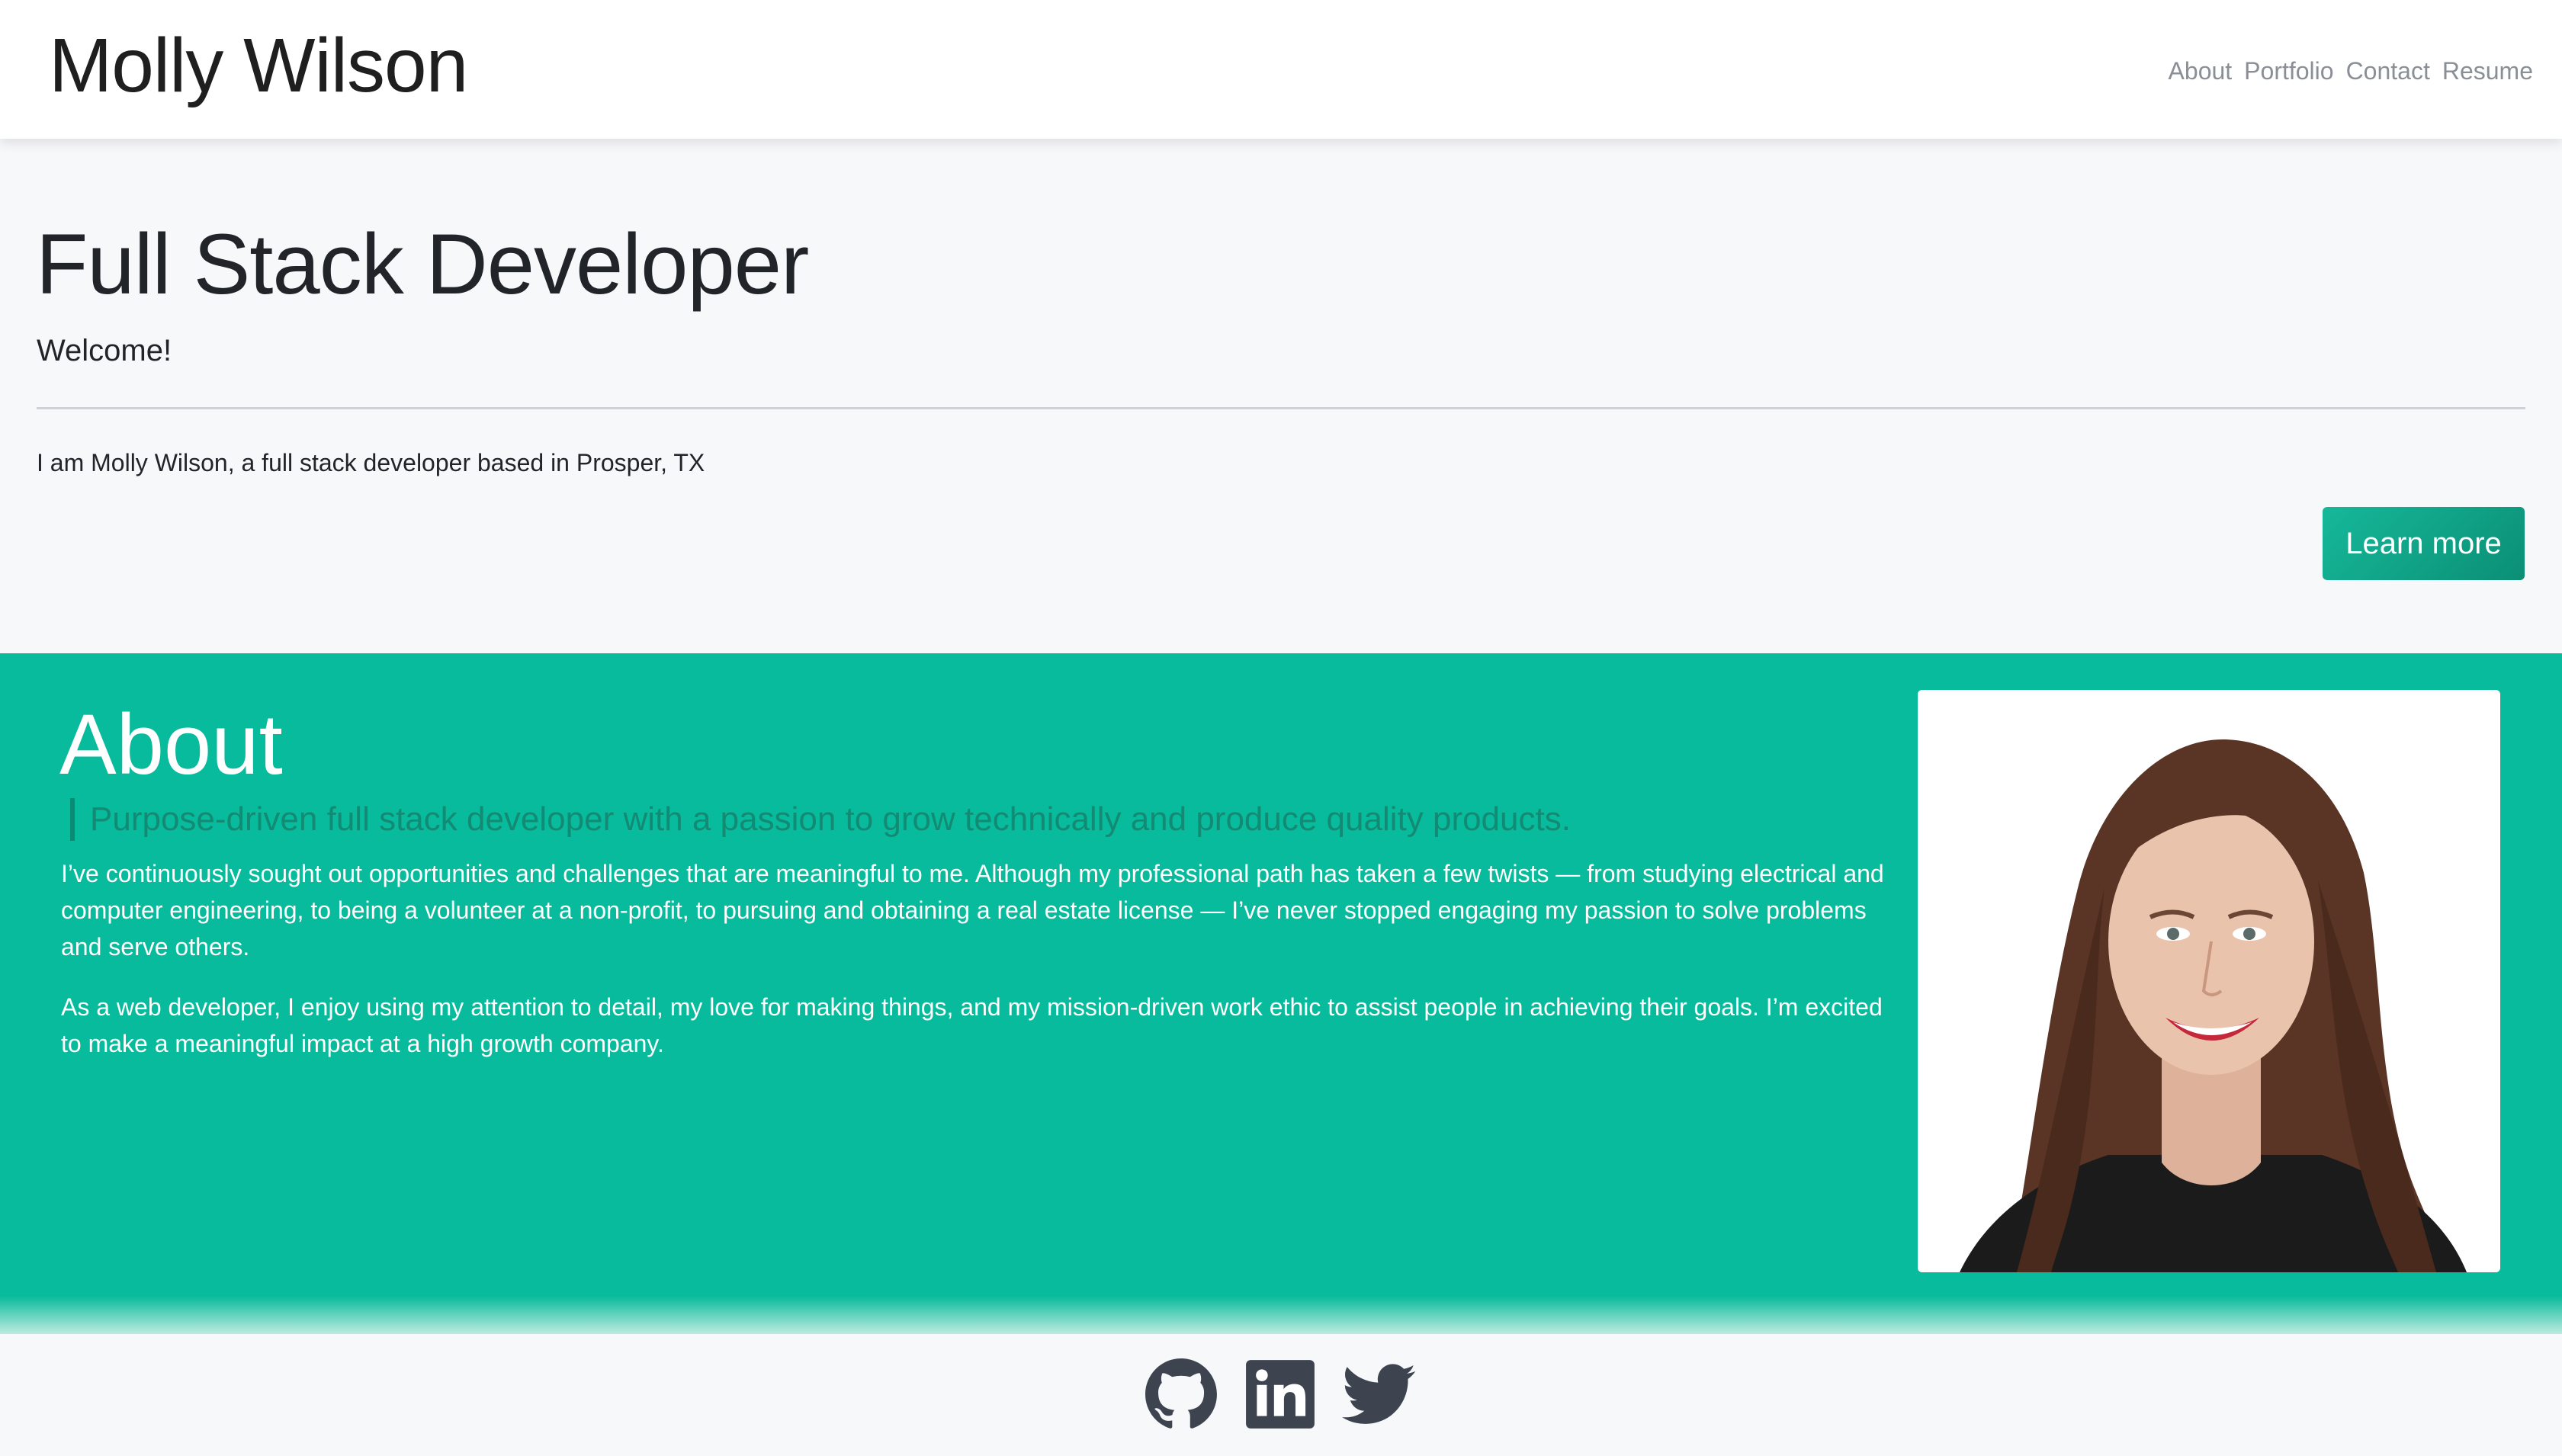 This screenshot has width=2562, height=1456. Describe the element at coordinates (2424, 543) in the screenshot. I see `learn-more-button: Learn more` at that location.